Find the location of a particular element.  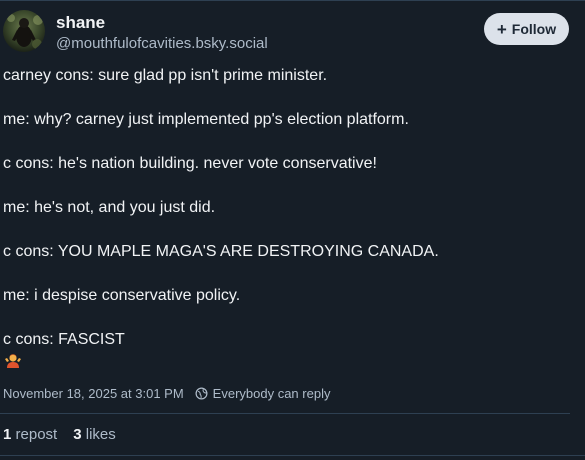

reply-setting: Everybody can reply is located at coordinates (263, 393).